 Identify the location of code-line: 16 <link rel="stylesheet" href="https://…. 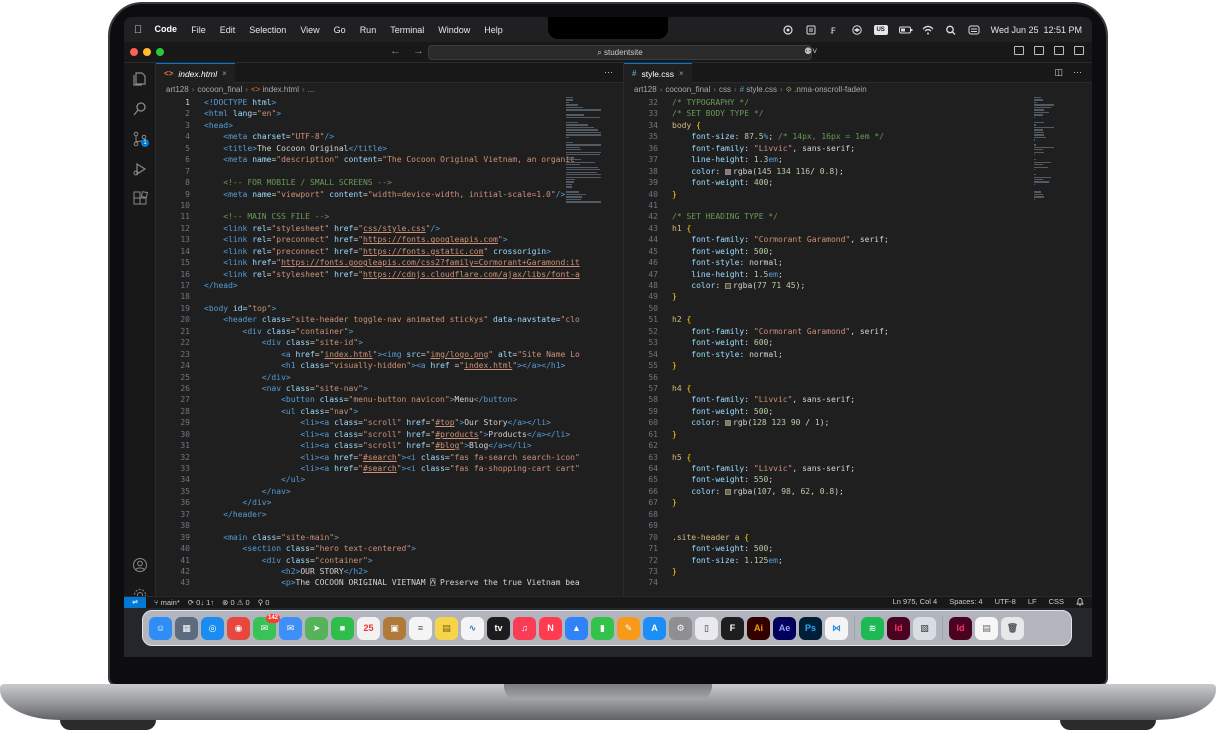
(368, 274).